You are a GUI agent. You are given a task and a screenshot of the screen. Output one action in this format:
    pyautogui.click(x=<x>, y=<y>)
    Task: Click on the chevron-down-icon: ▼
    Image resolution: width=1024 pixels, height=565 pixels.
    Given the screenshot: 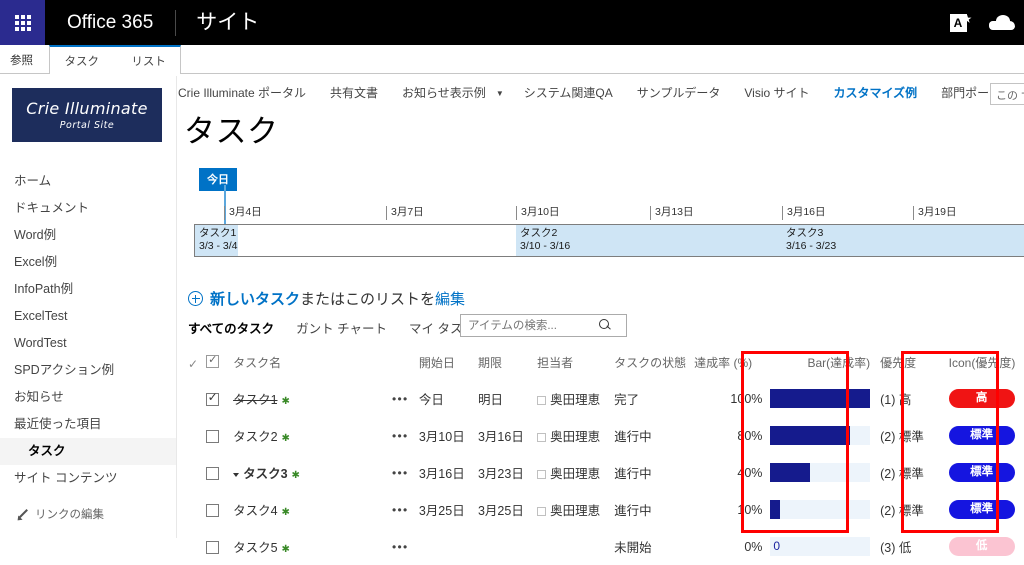 What is the action you would take?
    pyautogui.click(x=500, y=93)
    